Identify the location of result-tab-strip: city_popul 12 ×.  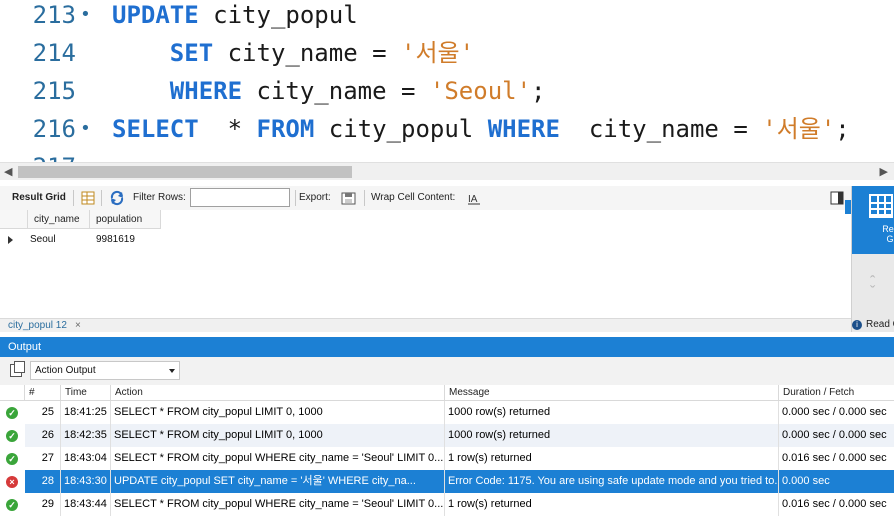
(425, 325).